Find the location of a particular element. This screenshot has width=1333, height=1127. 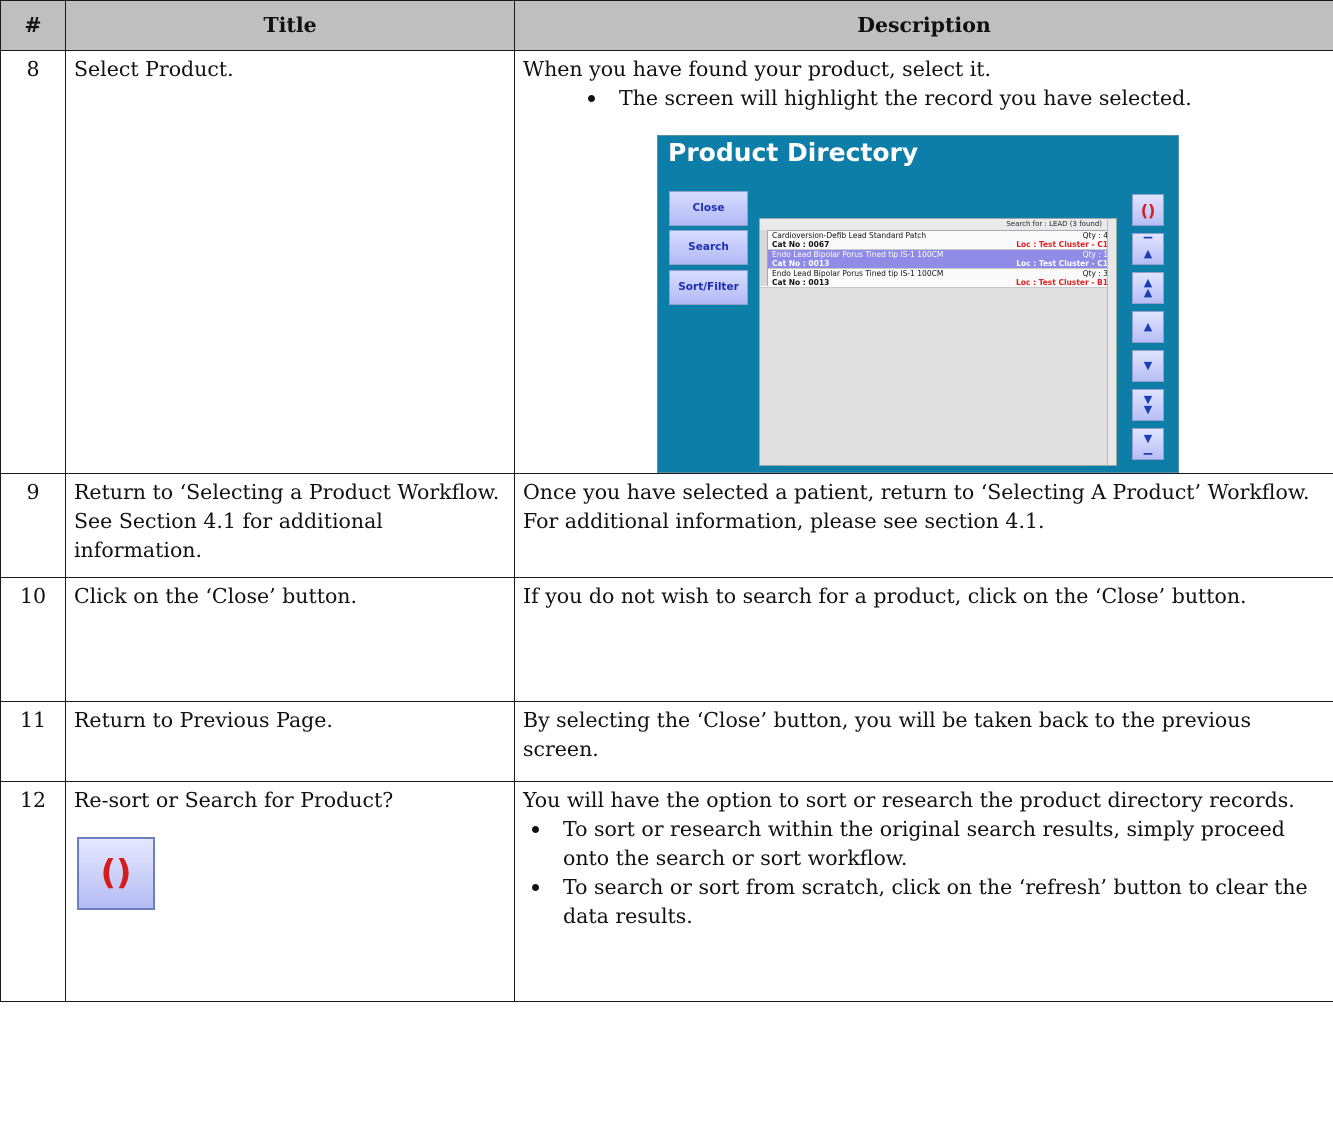

column-header-title: Title is located at coordinates (290, 25).